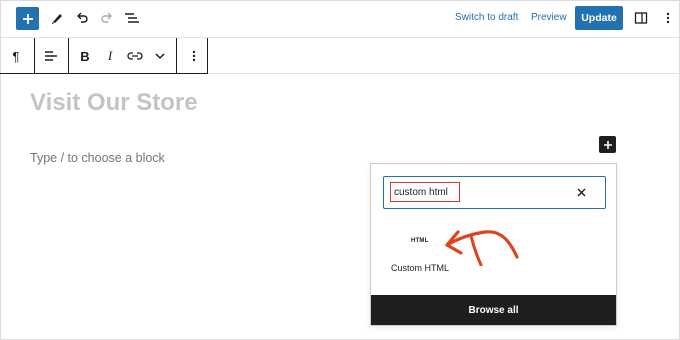 The image size is (680, 340). I want to click on more-formatting-button, so click(160, 56).